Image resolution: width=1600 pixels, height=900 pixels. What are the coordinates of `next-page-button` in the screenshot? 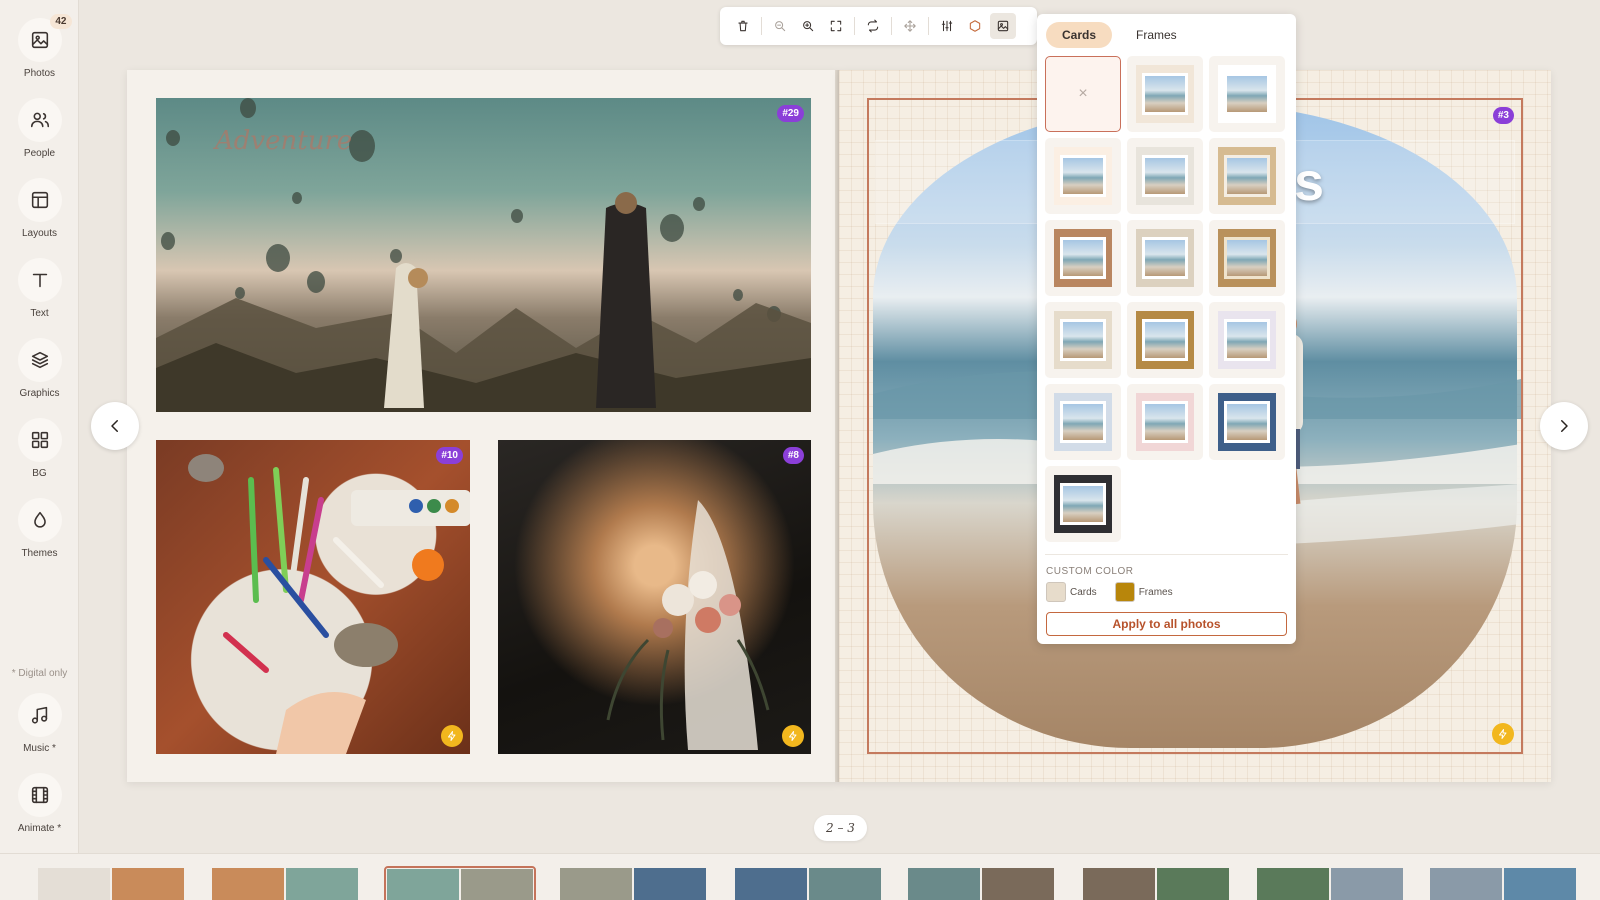 It's located at (1564, 426).